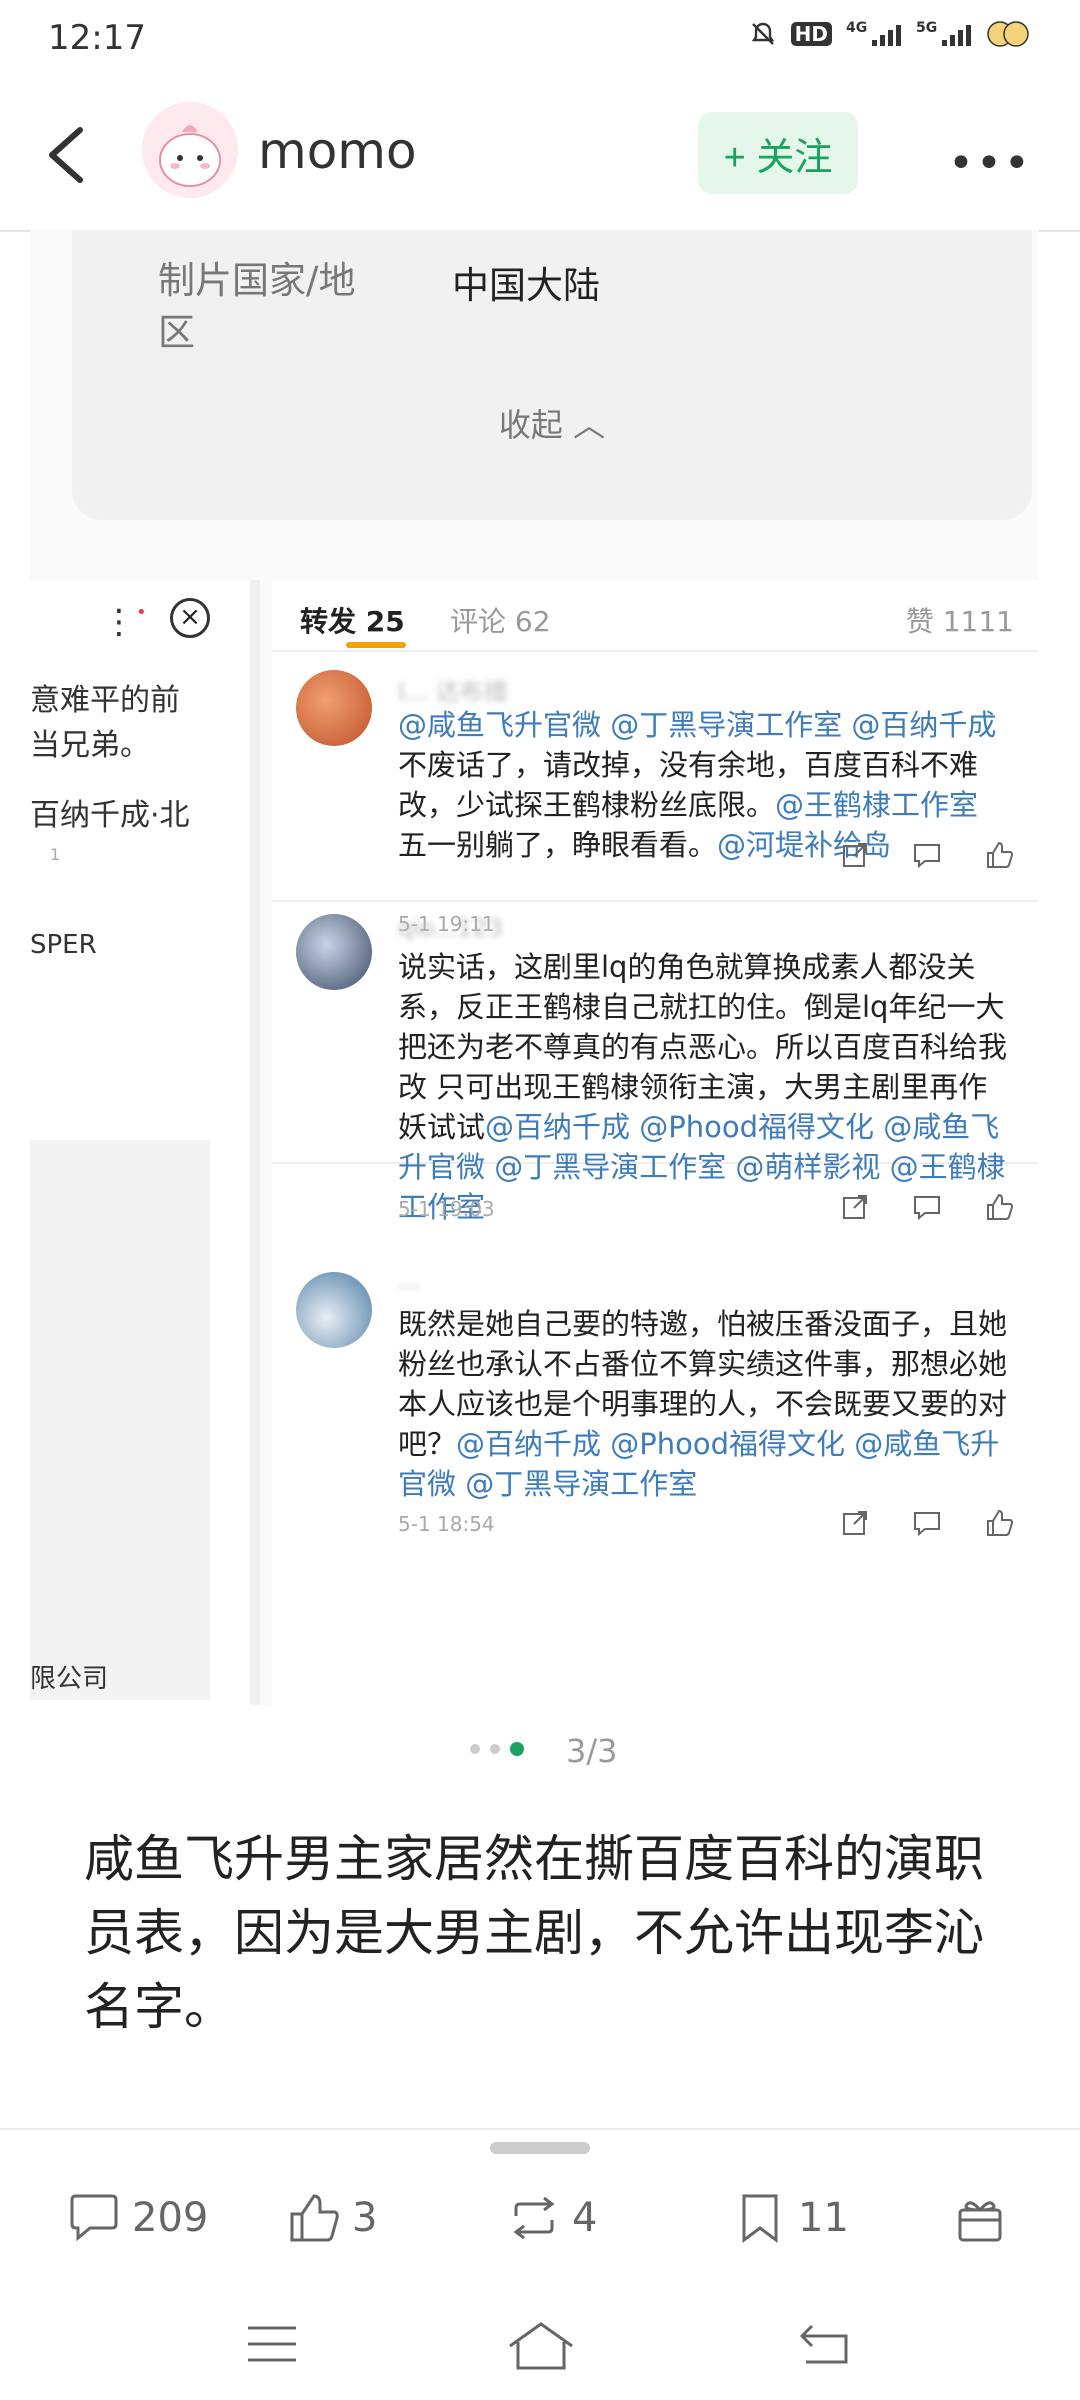 The height and width of the screenshot is (2400, 1080). Describe the element at coordinates (94, 2218) in the screenshot. I see `comment-bubble-icon` at that location.